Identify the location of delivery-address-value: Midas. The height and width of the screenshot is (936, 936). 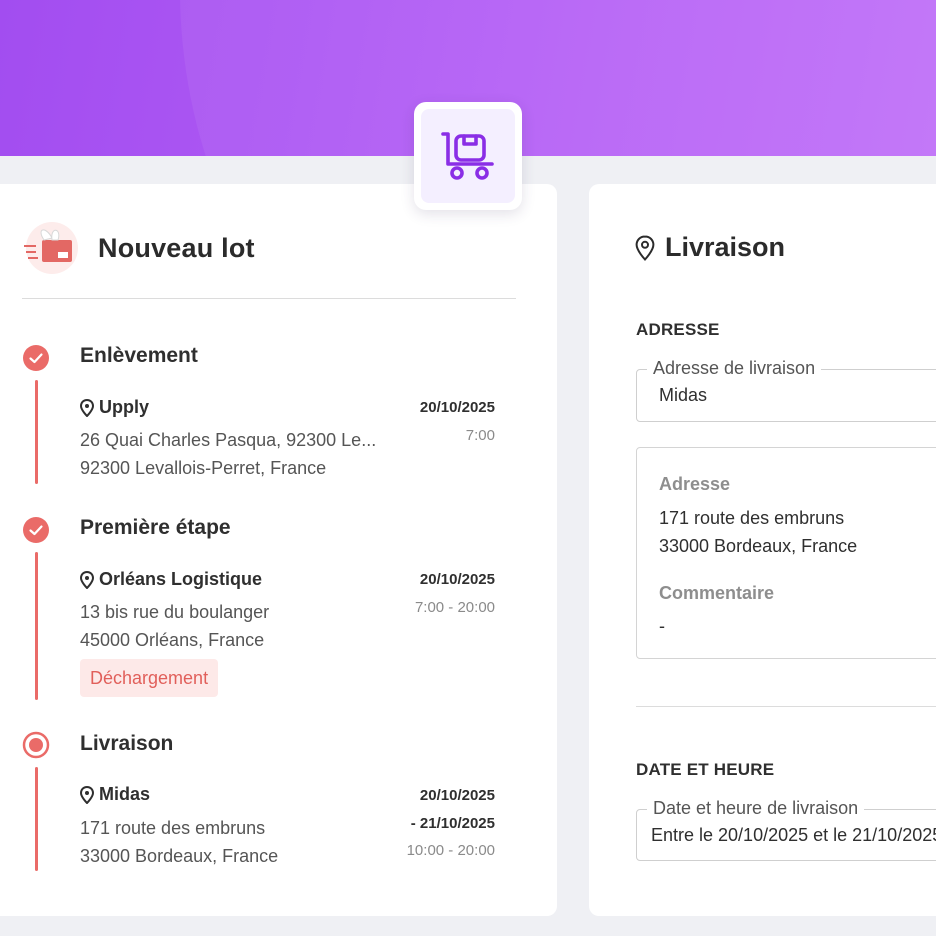
(683, 395).